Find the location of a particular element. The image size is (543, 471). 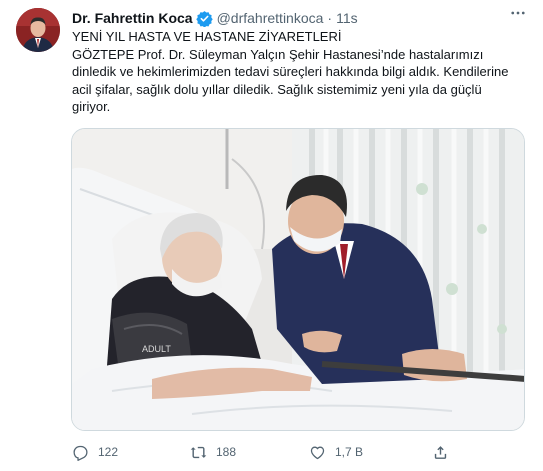

reply-icon is located at coordinates (80, 453).